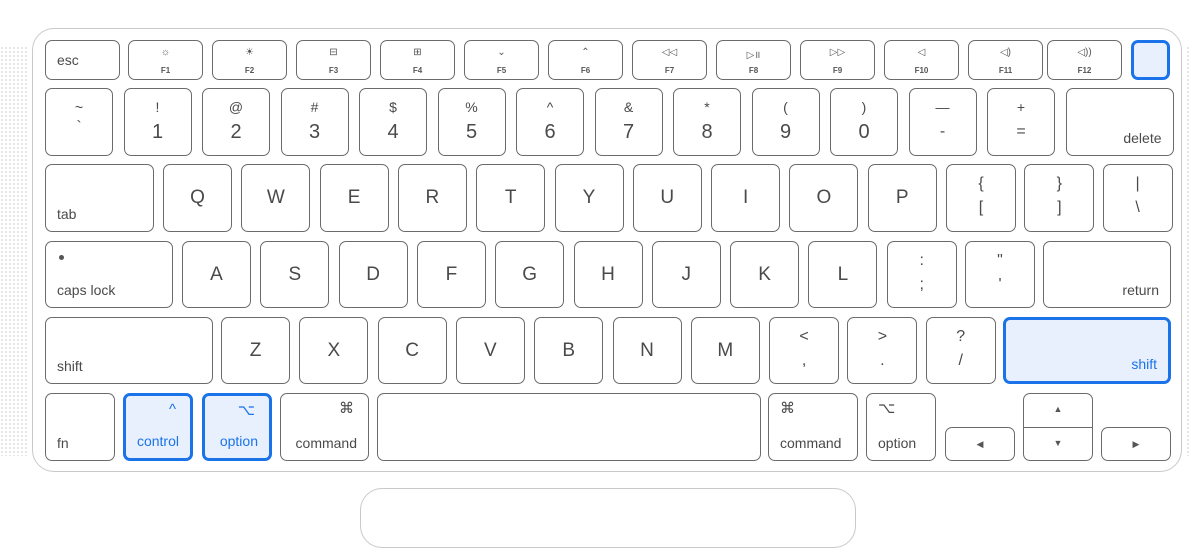  What do you see at coordinates (608, 518) in the screenshot?
I see `trackpad` at bounding box center [608, 518].